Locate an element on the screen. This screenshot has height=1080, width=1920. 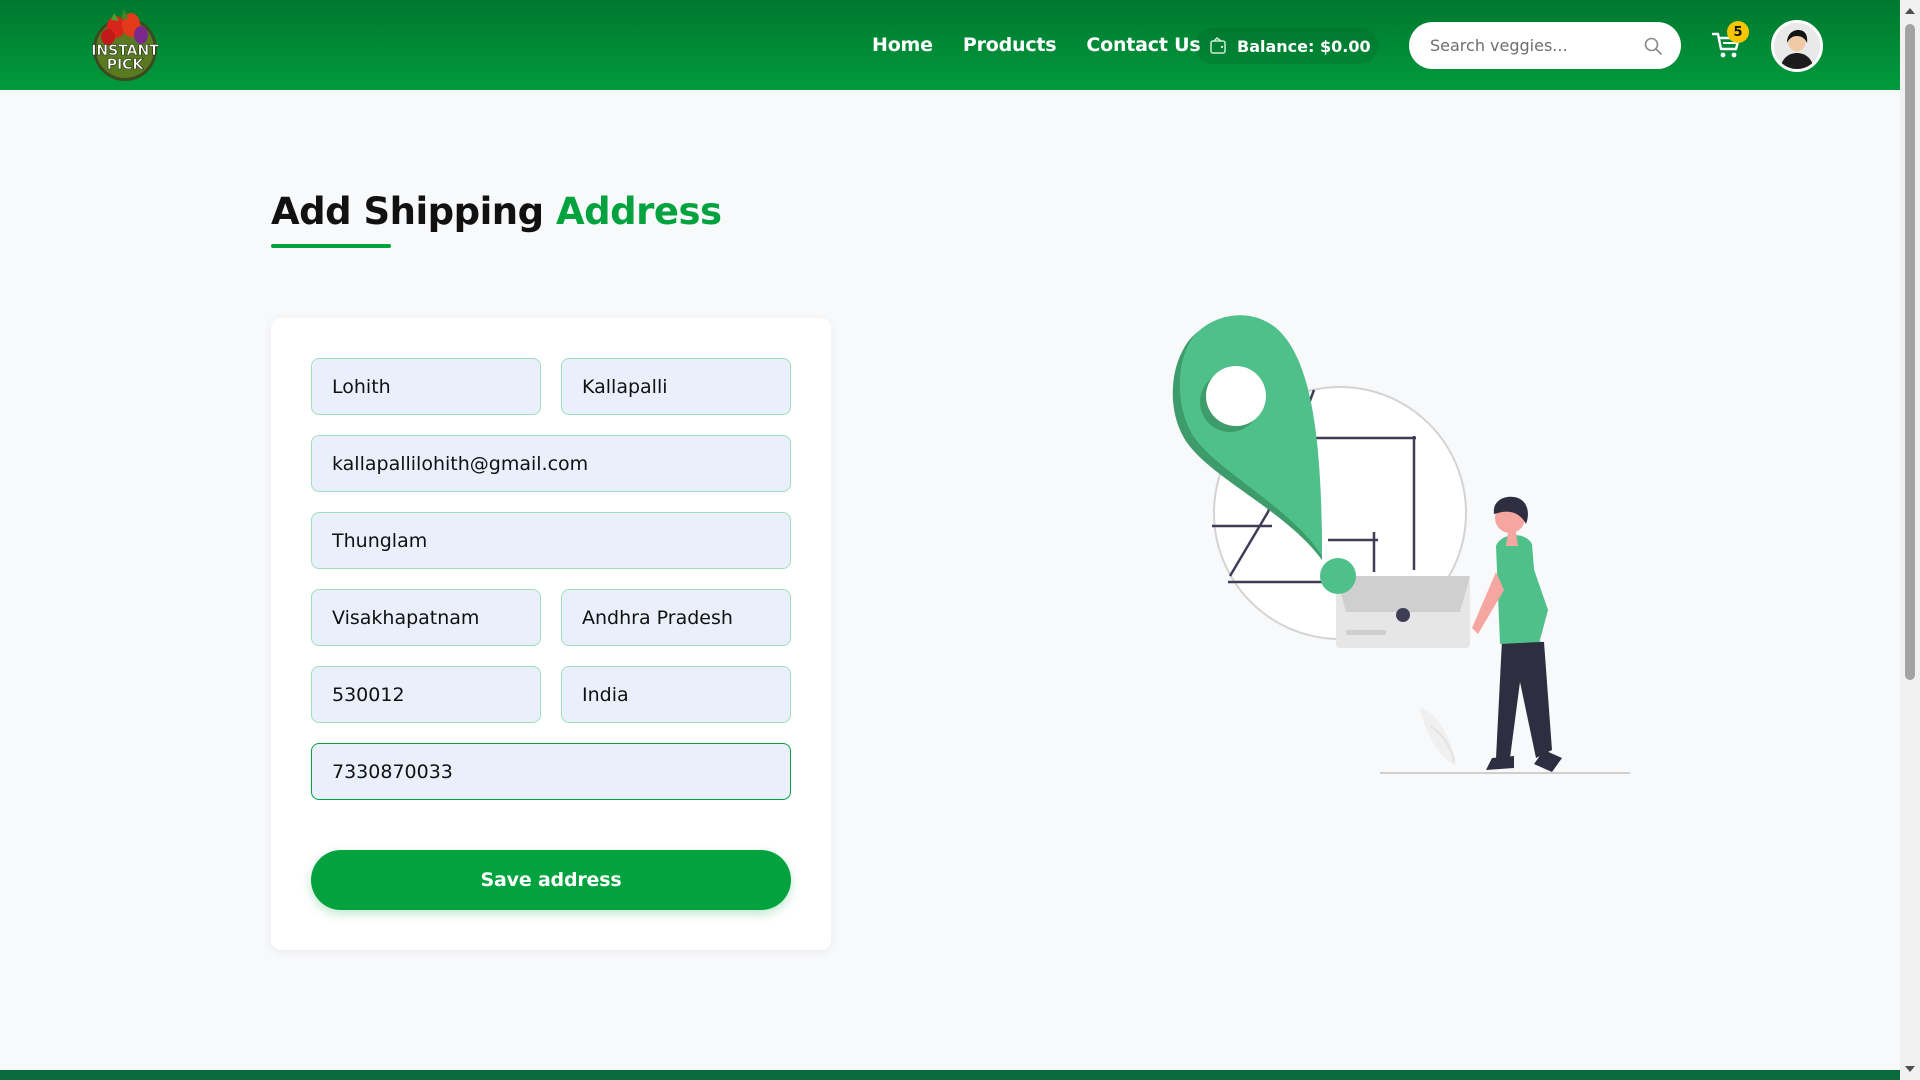
page-title: Add Shipping Address is located at coordinates (496, 211).